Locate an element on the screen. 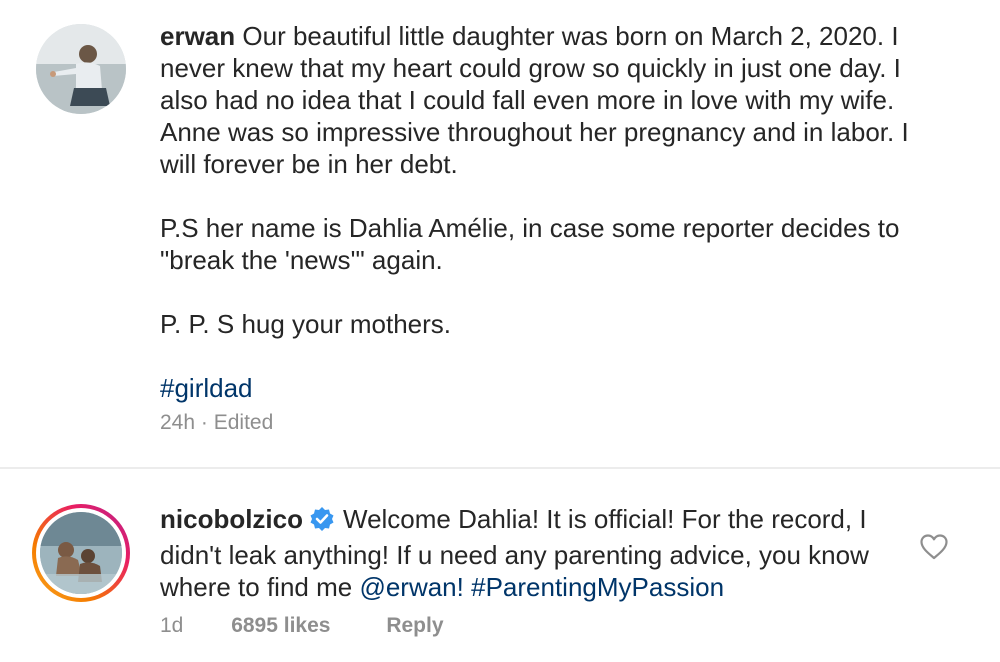 This screenshot has width=1000, height=662. nicobolzico-avatar is located at coordinates (81, 553).